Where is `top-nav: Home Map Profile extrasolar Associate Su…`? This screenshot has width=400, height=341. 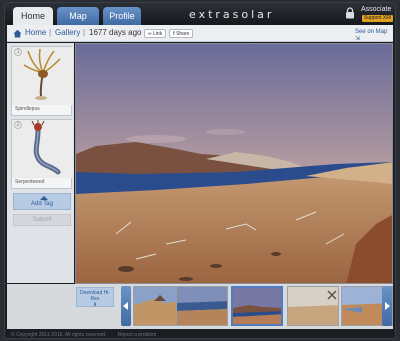 top-nav: Home Map Profile extrasolar Associate Su… is located at coordinates (200, 14).